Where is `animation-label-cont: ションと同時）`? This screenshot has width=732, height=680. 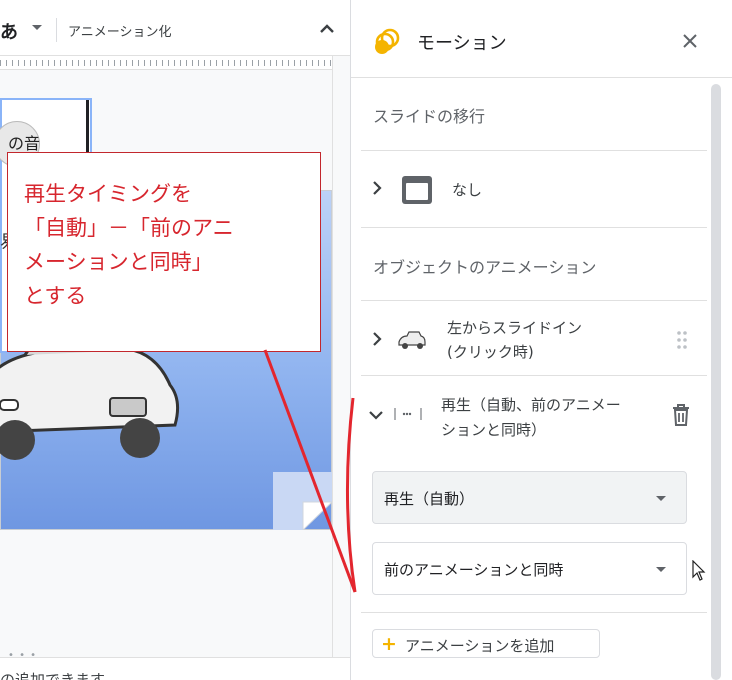 animation-label-cont: ションと同時） is located at coordinates (494, 430).